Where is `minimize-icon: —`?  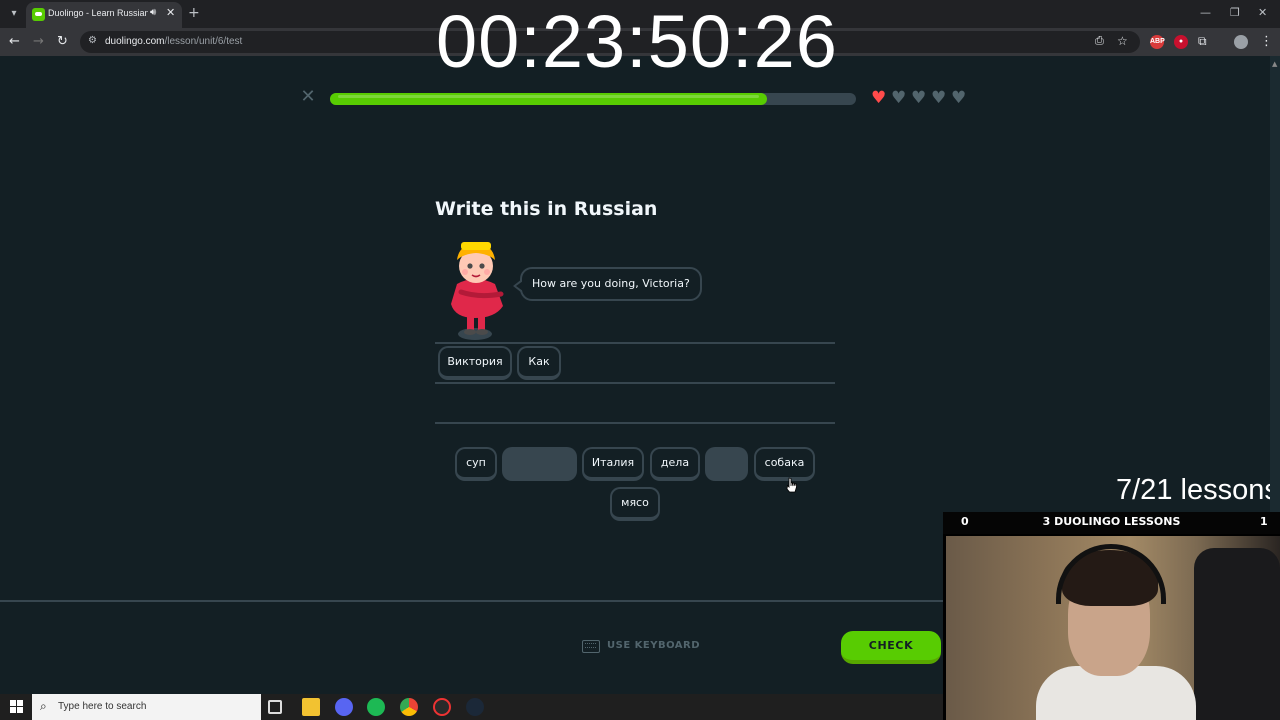
minimize-icon: — is located at coordinates (1205, 12).